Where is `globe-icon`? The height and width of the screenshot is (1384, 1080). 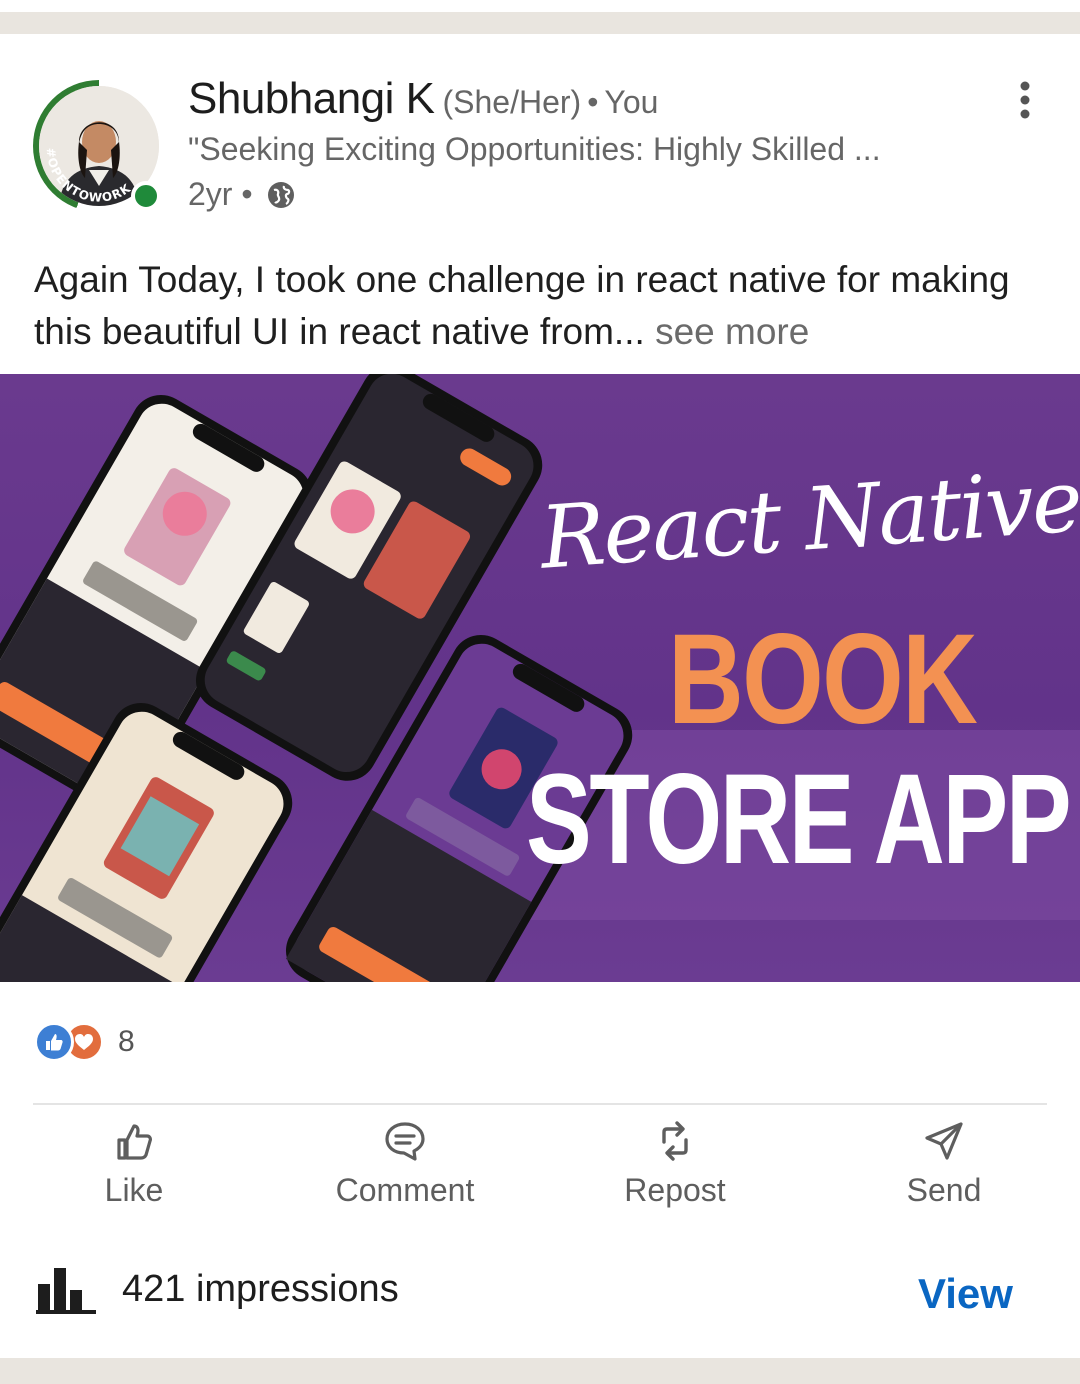 globe-icon is located at coordinates (280, 194).